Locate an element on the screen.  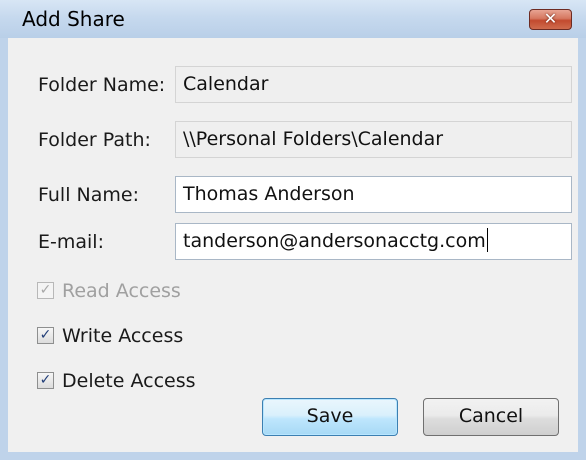
read-access-option: ✓ Read Access is located at coordinates (137, 291).